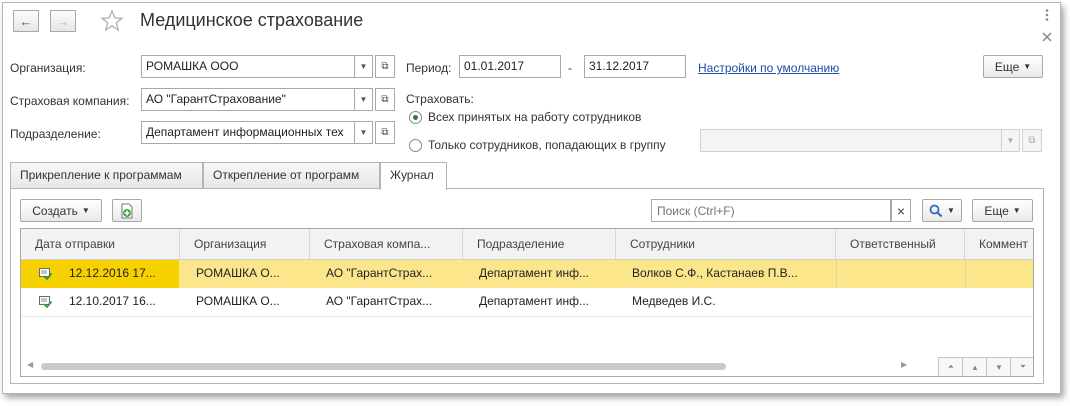  I want to click on list-more-button: Еще ▼, so click(1002, 210).